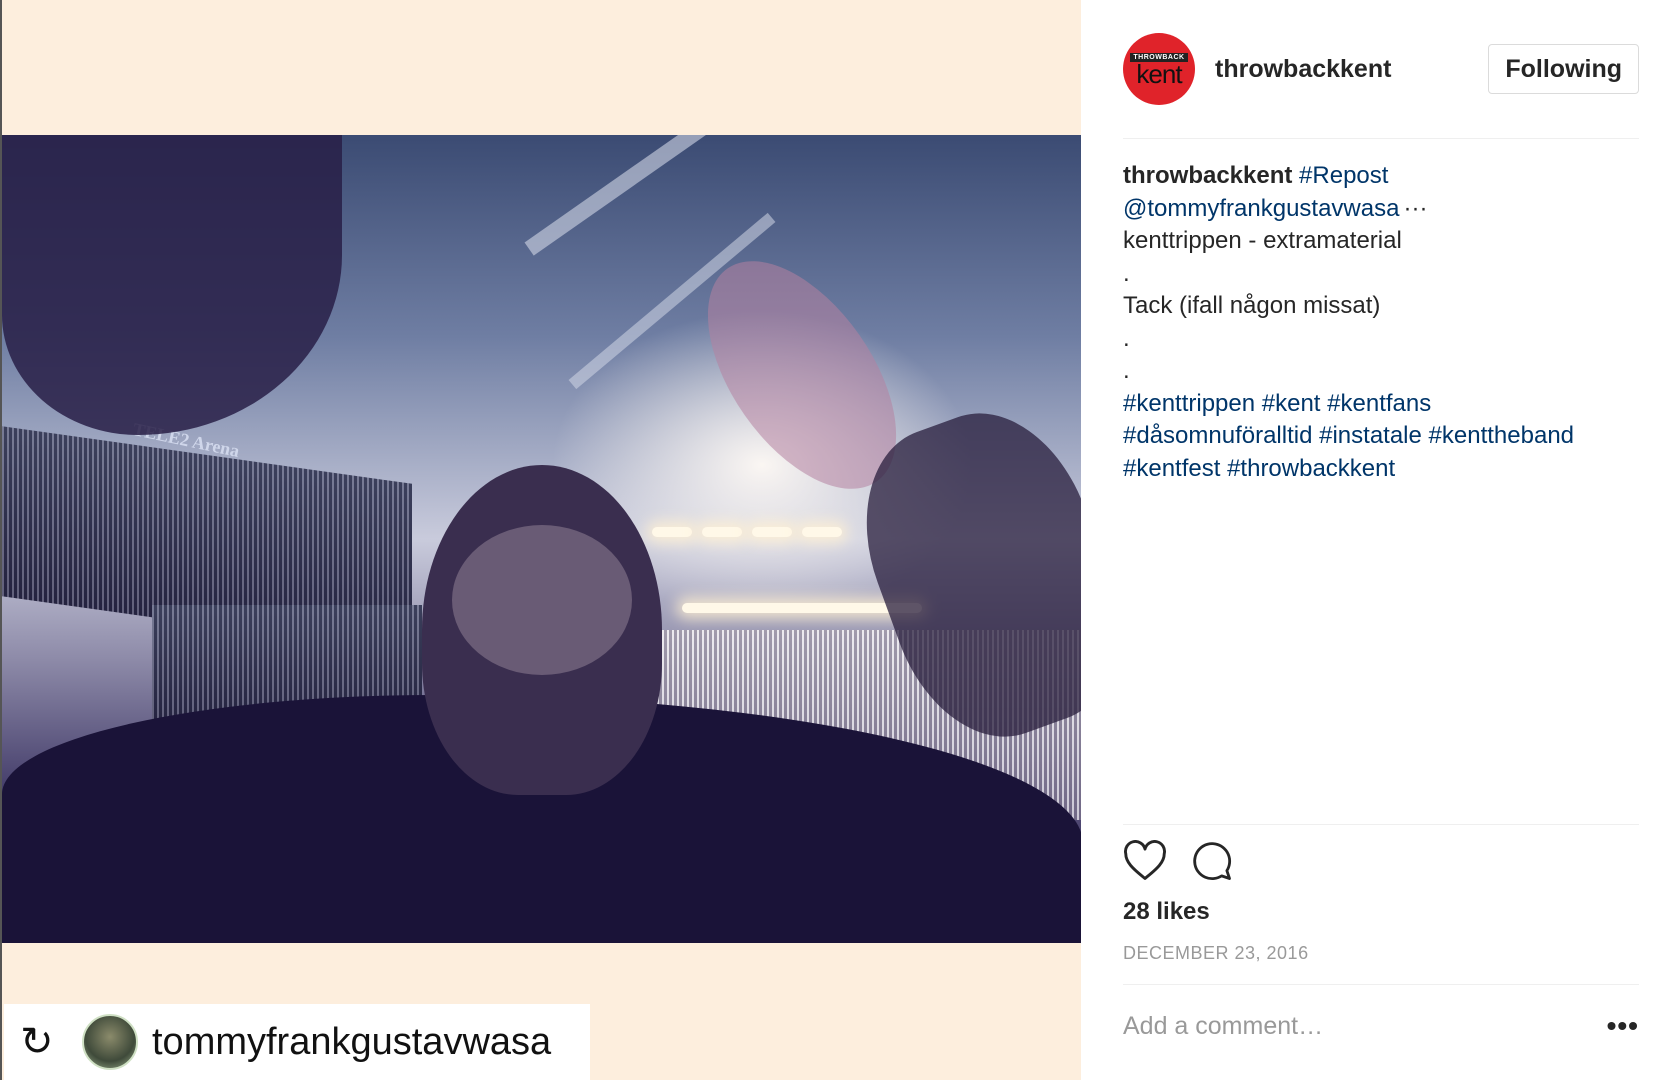 This screenshot has width=1680, height=1080. Describe the element at coordinates (1261, 208) in the screenshot. I see `mention-link: @tommyfrankgustavwasa` at that location.